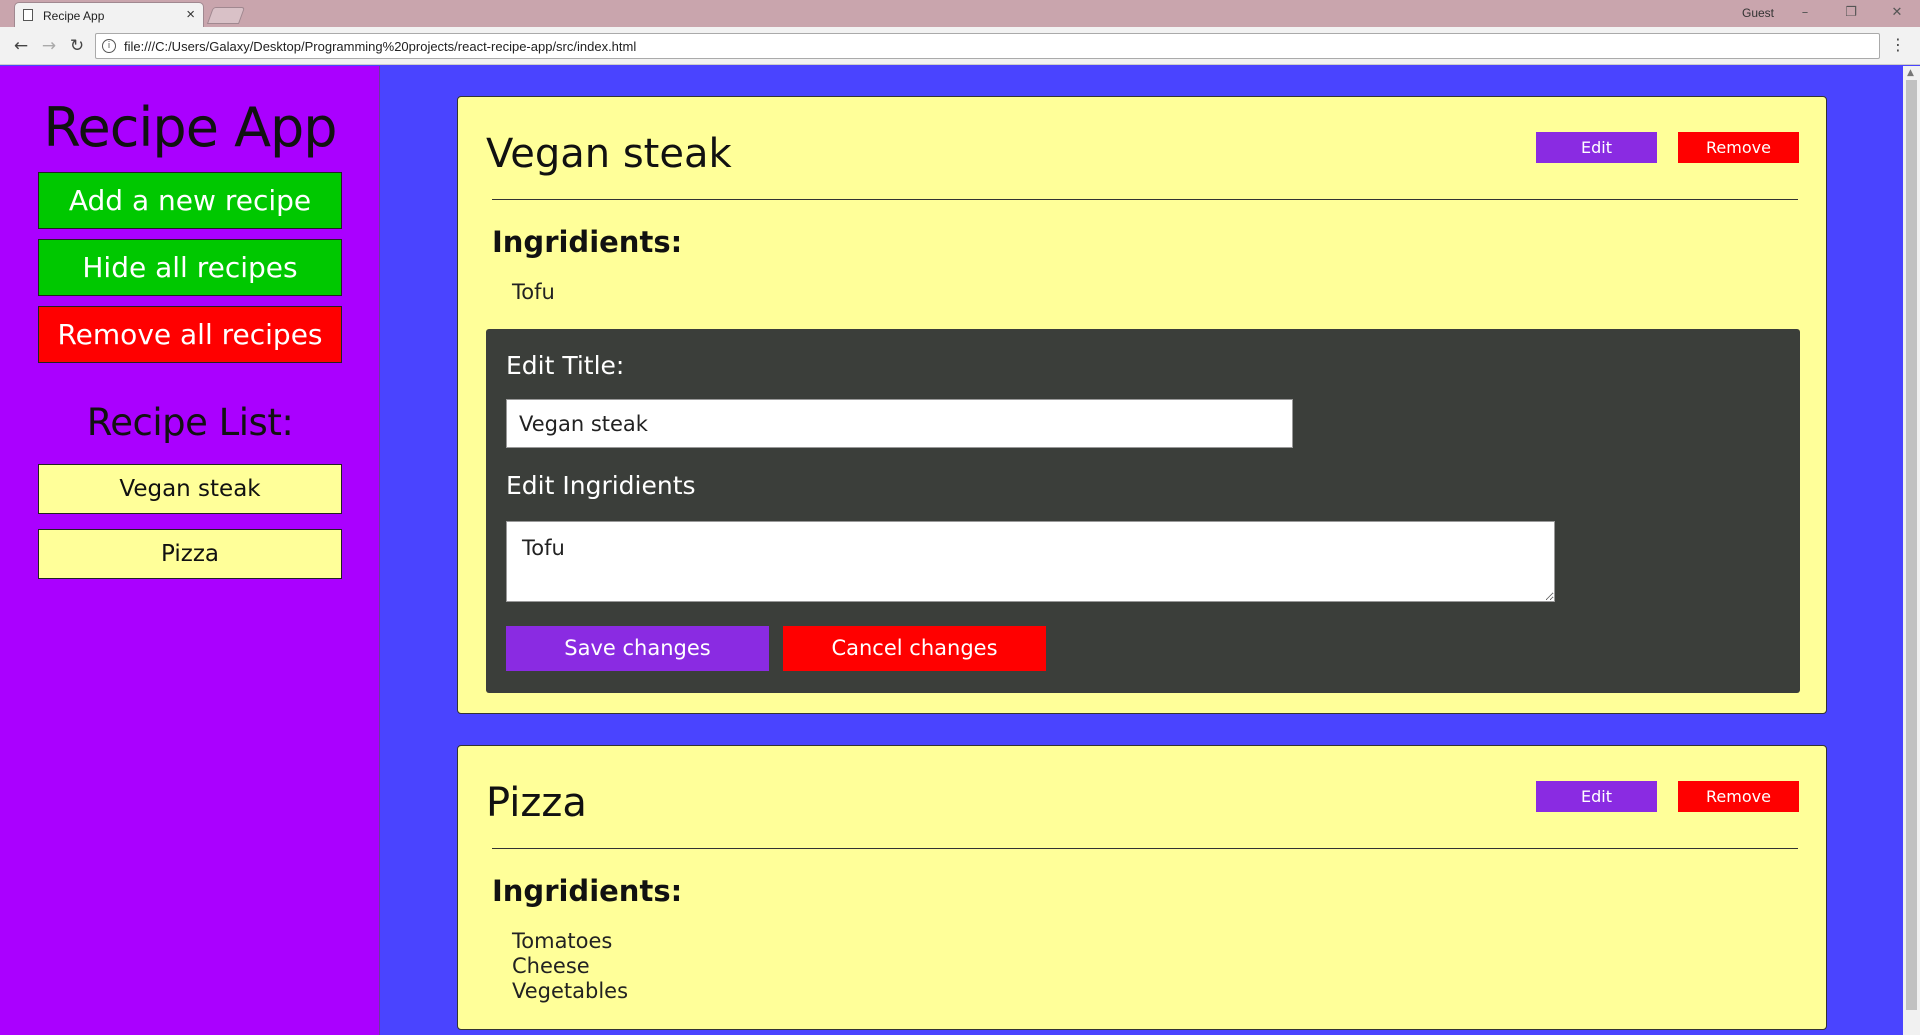  Describe the element at coordinates (190, 14) in the screenshot. I see `close-tab-icon: ×` at that location.